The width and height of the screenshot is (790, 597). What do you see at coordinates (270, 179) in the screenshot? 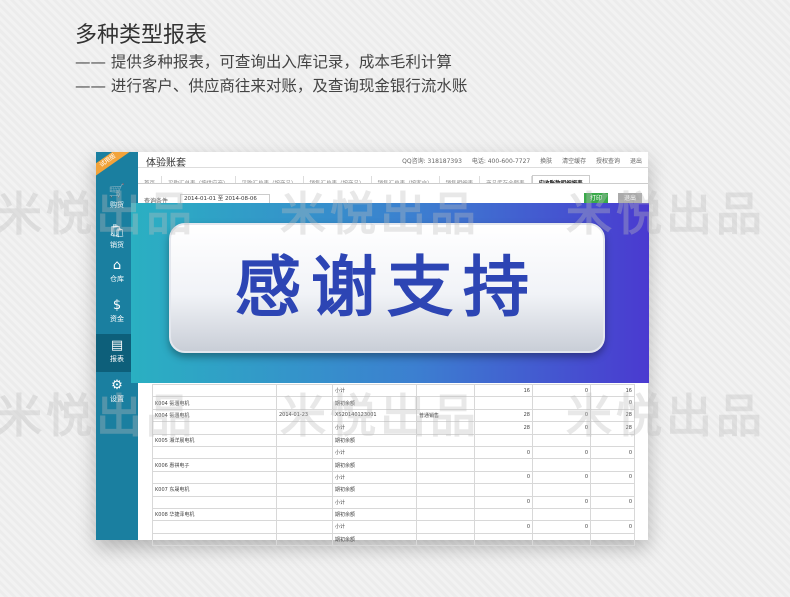
I see `tab-purchase-by-product: 采购汇总表（按商品）` at bounding box center [270, 179].